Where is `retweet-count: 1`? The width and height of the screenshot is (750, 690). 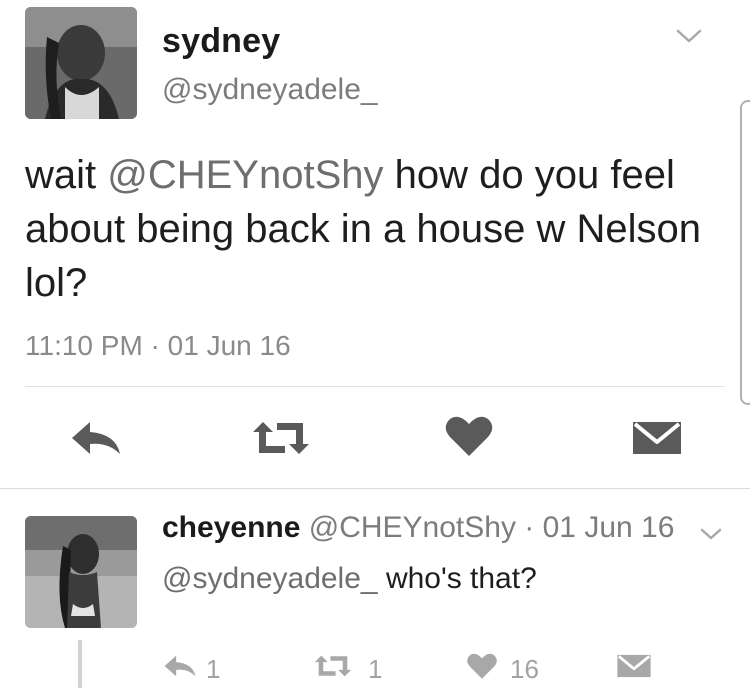 retweet-count: 1 is located at coordinates (375, 669).